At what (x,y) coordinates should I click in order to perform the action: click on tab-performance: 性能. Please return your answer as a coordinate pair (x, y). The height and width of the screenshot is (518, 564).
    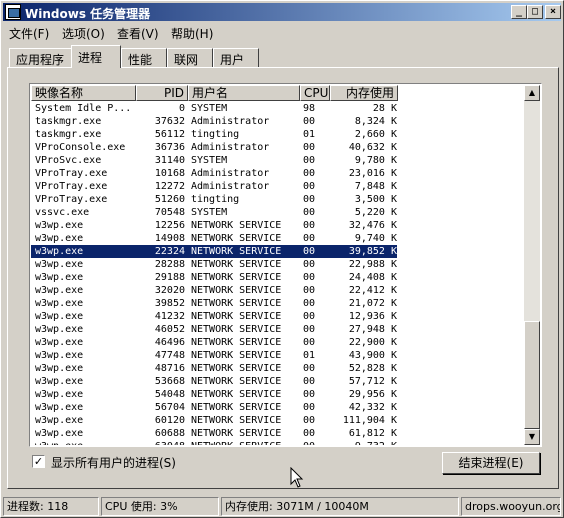
    Looking at the image, I should click on (144, 57).